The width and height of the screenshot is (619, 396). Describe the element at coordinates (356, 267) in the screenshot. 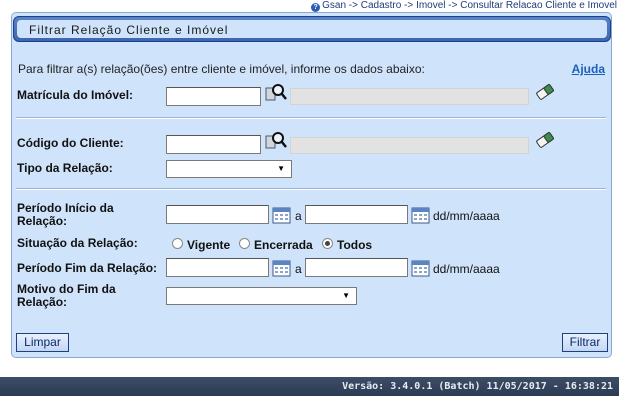

I see `periodo-fim-to-input` at that location.